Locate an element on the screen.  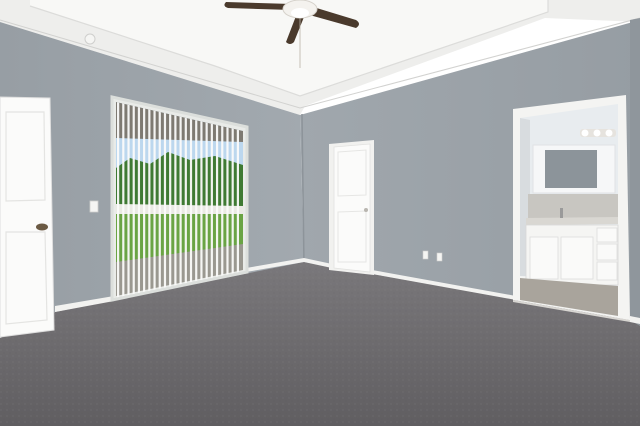
faucet is located at coordinates (561, 213).